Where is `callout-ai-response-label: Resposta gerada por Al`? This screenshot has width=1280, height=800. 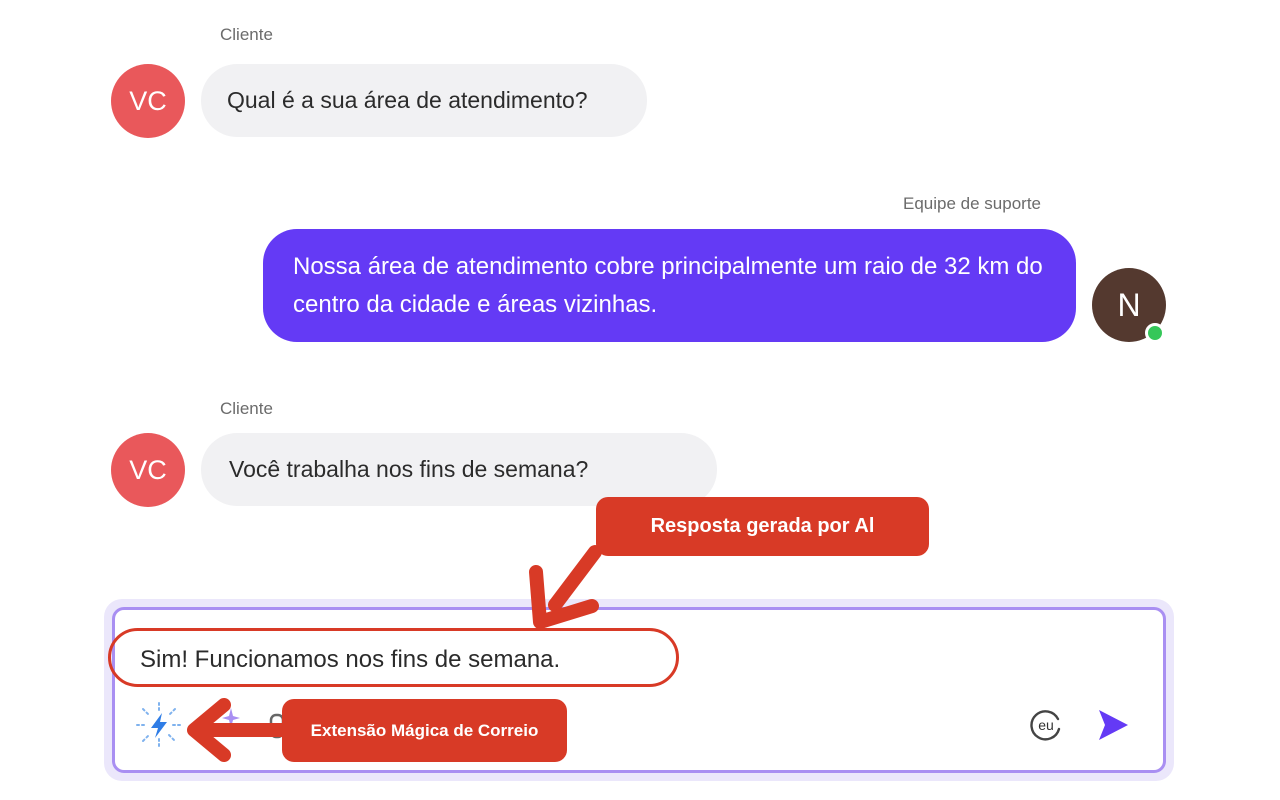
callout-ai-response-label: Resposta gerada por Al is located at coordinates (762, 526).